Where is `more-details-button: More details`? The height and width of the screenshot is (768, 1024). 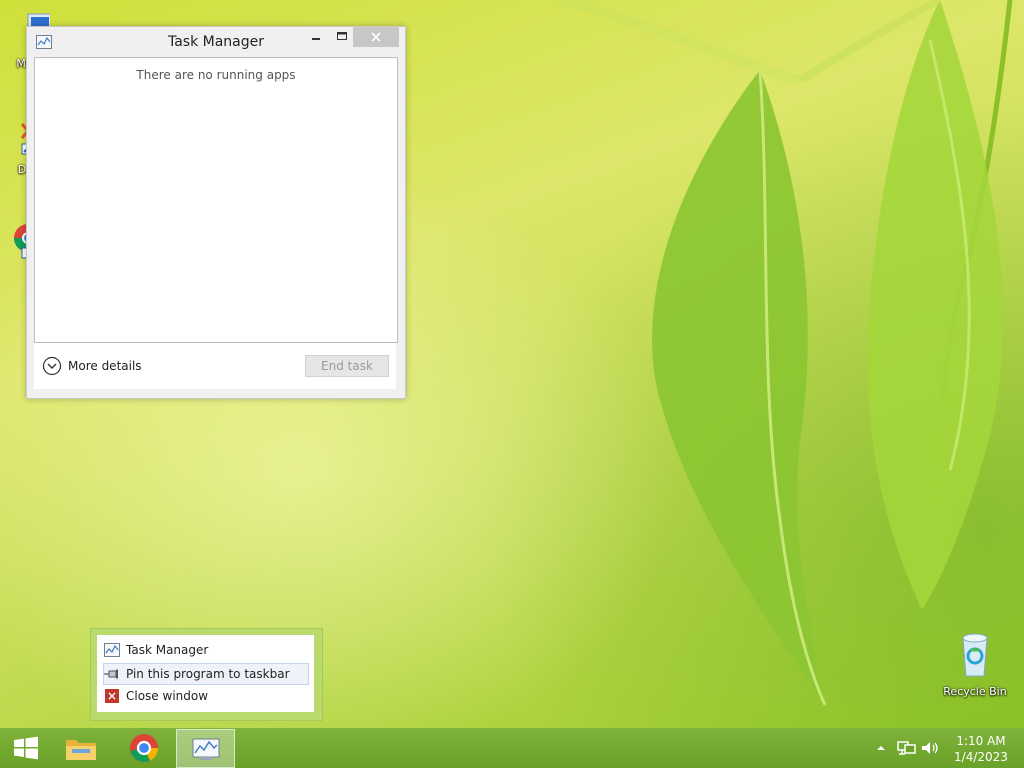
more-details-button: More details is located at coordinates (92, 366).